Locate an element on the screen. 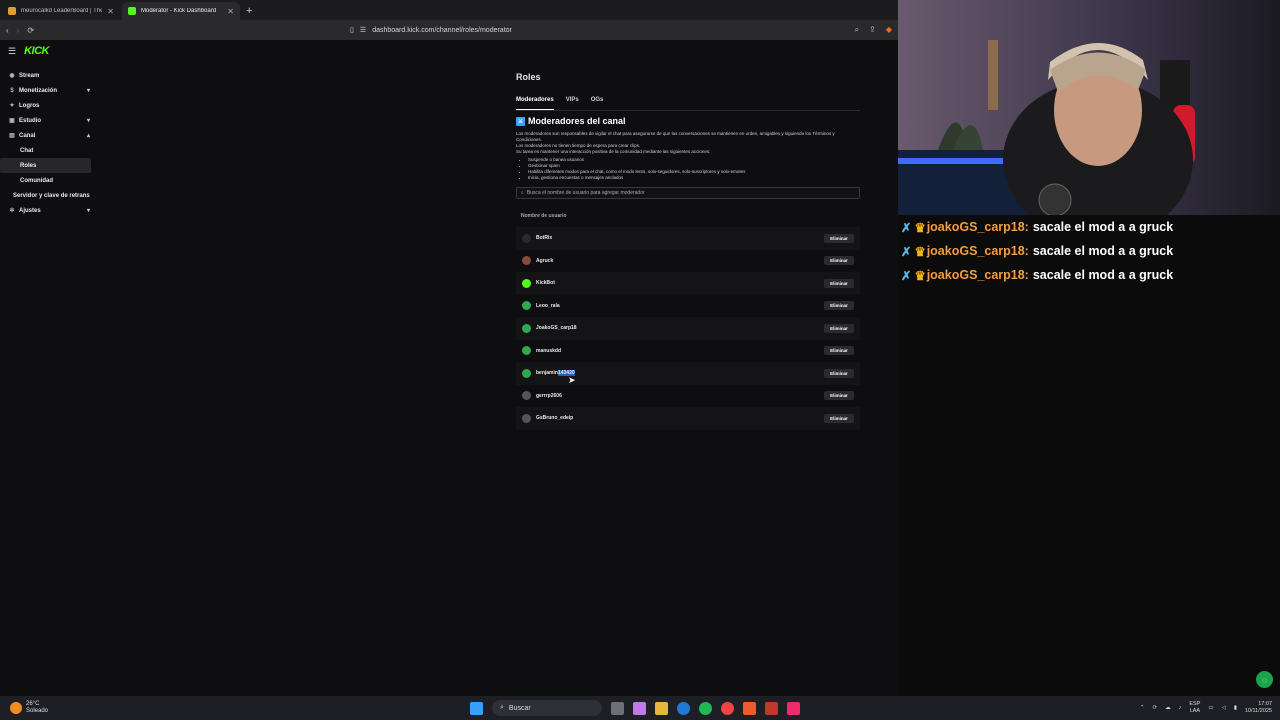 Image resolution: width=1280 pixels, height=720 pixels. chevron-down-icon: ▾ is located at coordinates (88, 121).